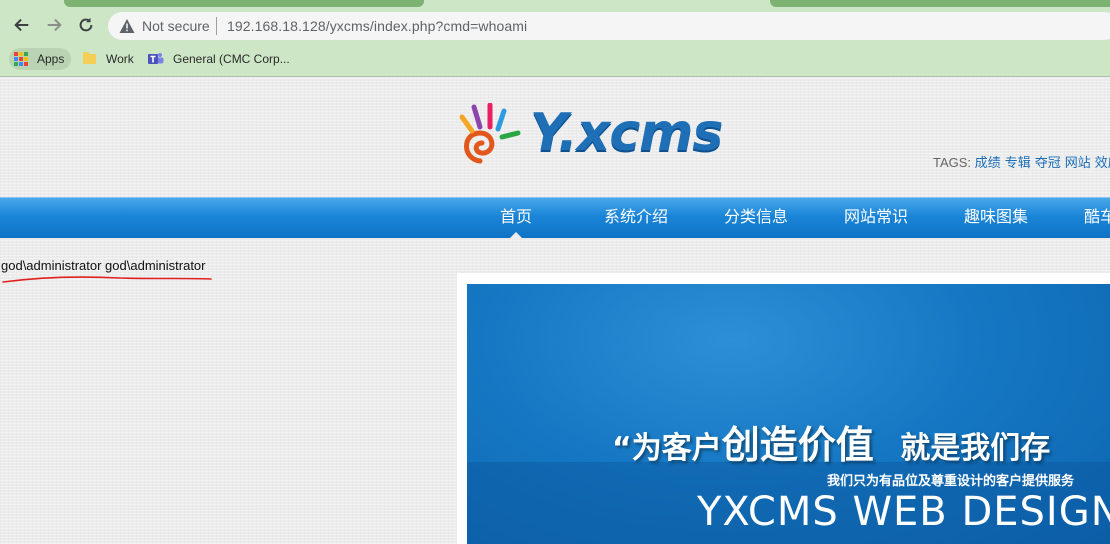 This screenshot has height=544, width=1110. I want to click on slogan-part-3: 就是我们存, so click(975, 448).